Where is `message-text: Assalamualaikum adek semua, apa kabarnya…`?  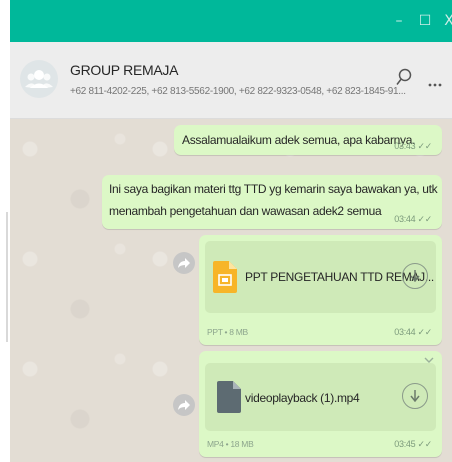
message-text: Assalamualaikum adek semua, apa kabarnya… is located at coordinates (299, 140).